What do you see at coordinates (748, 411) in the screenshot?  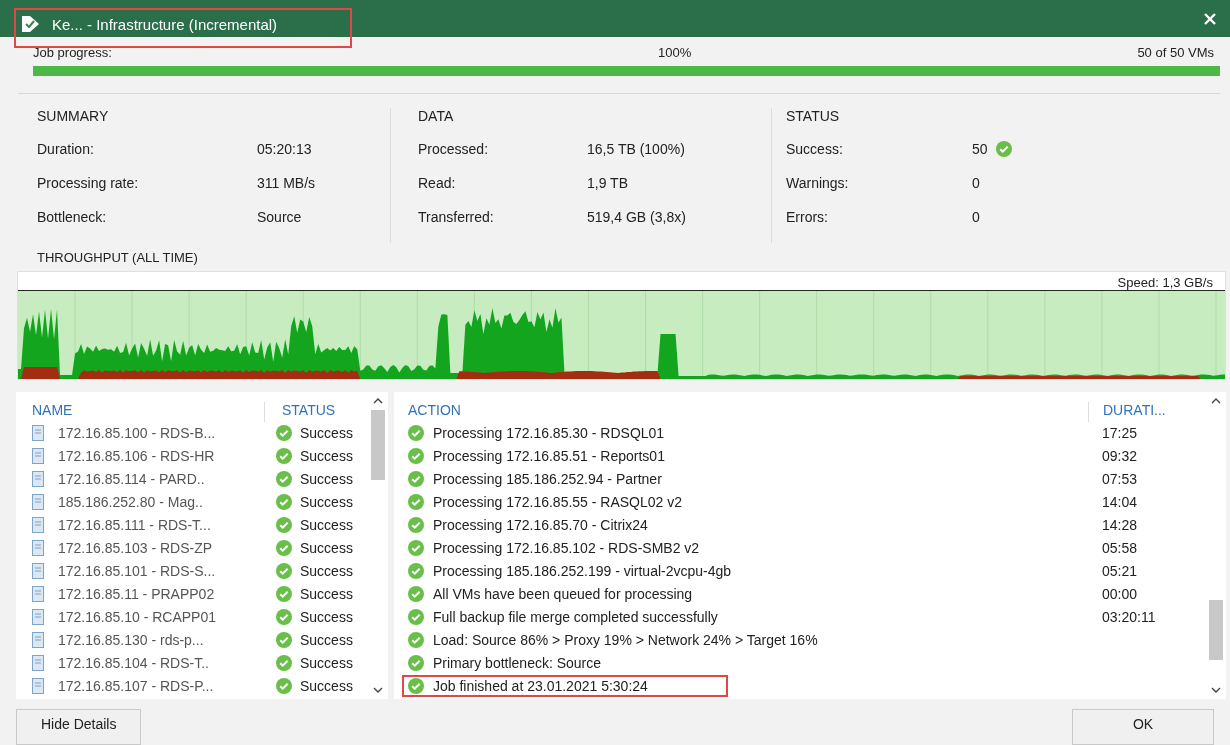 I see `column-header: ACTION` at bounding box center [748, 411].